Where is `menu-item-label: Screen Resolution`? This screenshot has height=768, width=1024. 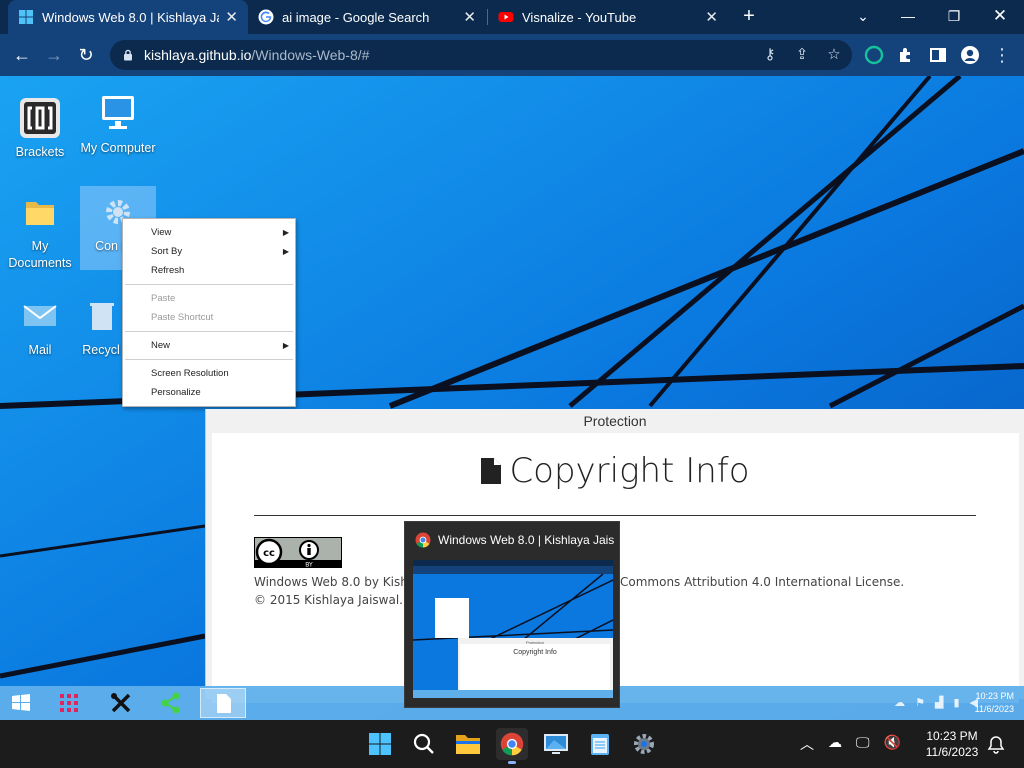 menu-item-label: Screen Resolution is located at coordinates (190, 373).